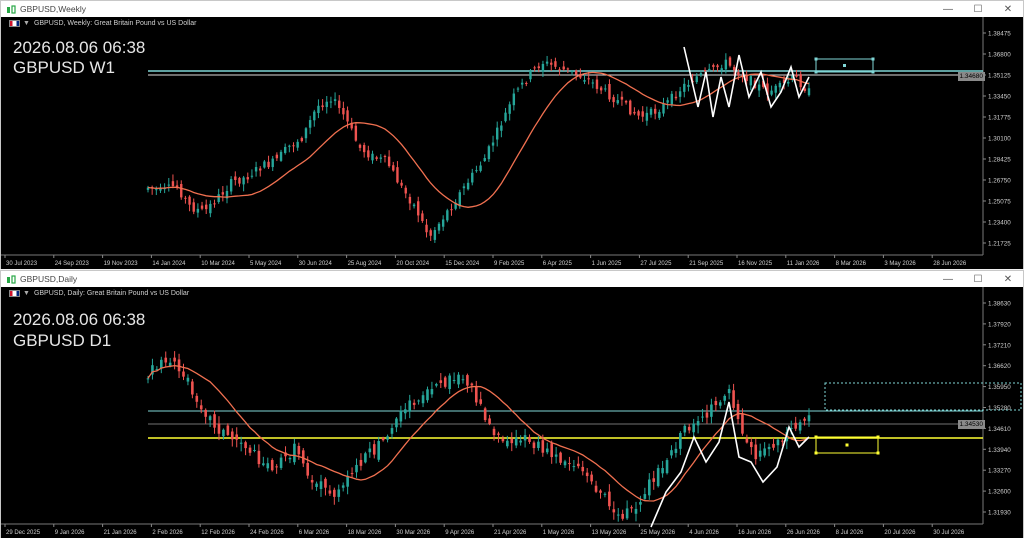  What do you see at coordinates (609, 533) in the screenshot?
I see `date-tick-label: 13 May 2026` at bounding box center [609, 533].